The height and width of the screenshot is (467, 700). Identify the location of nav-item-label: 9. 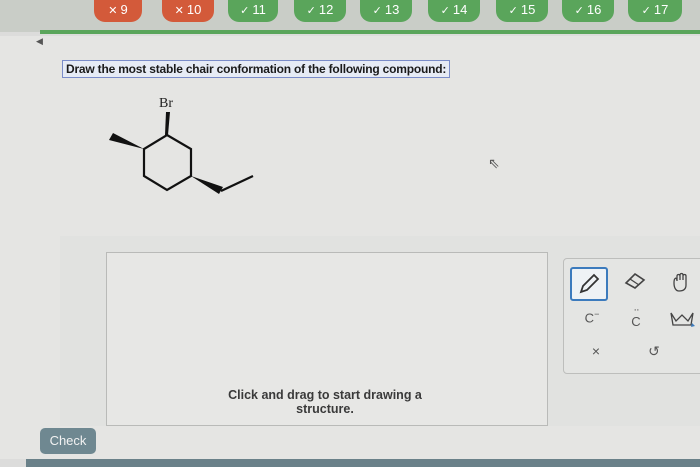
(124, 9).